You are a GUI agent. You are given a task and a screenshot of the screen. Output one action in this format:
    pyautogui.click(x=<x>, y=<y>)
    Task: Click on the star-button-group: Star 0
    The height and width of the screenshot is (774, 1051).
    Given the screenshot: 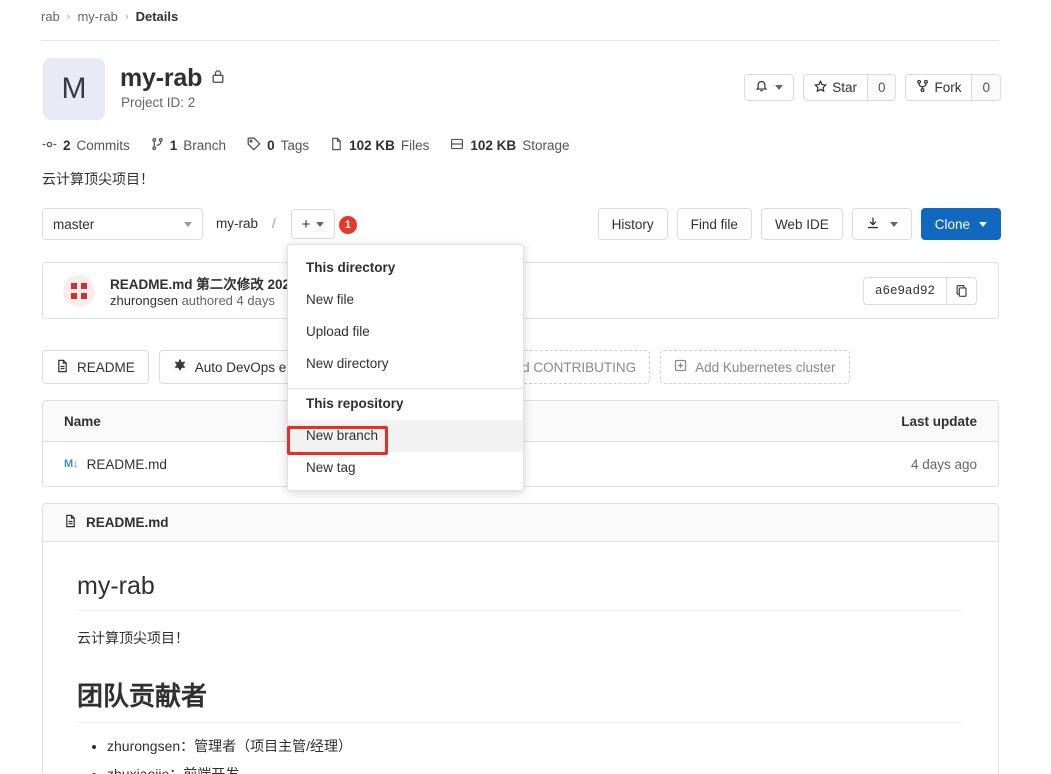 What is the action you would take?
    pyautogui.click(x=850, y=87)
    